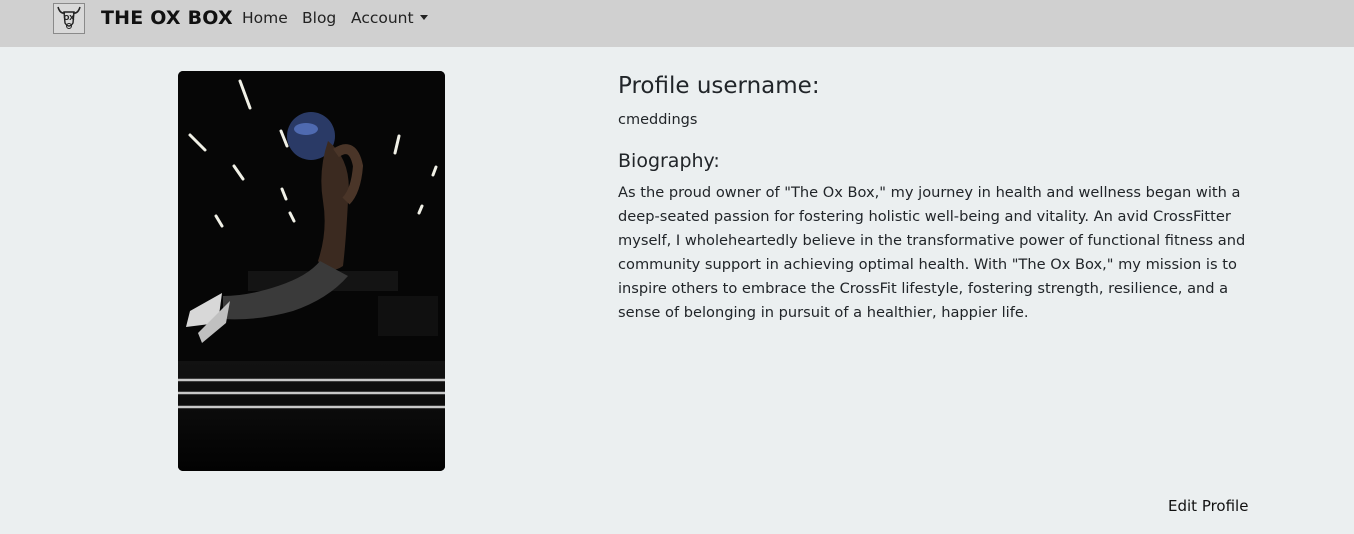 This screenshot has width=1354, height=534. What do you see at coordinates (658, 120) in the screenshot?
I see `profile-username: cmeddings` at bounding box center [658, 120].